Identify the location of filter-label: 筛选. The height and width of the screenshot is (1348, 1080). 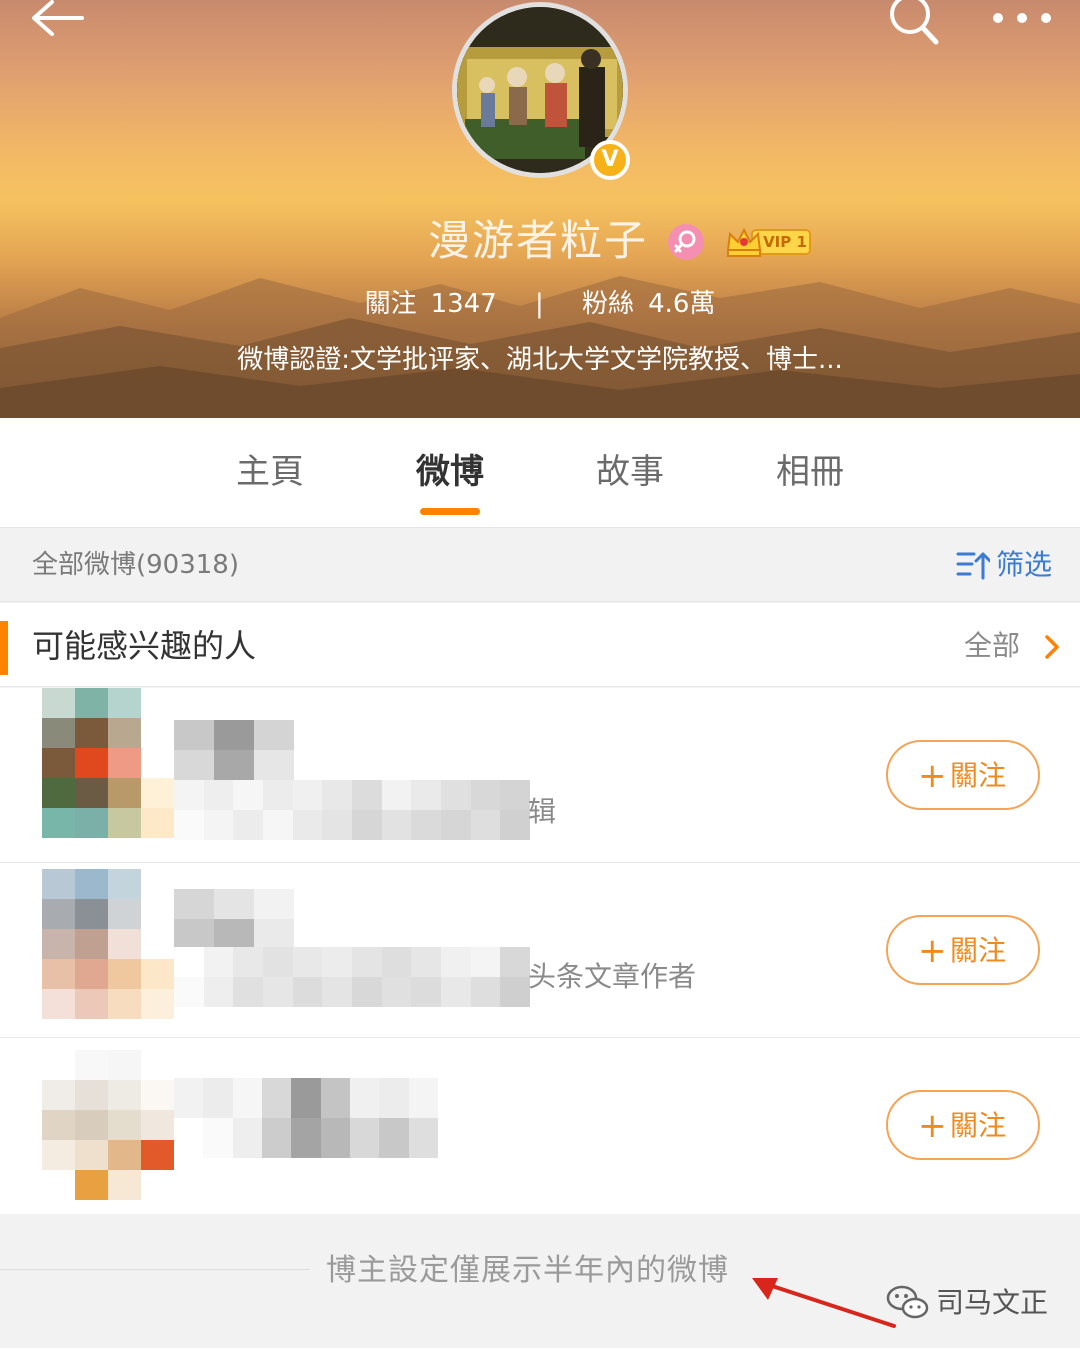
(1024, 564).